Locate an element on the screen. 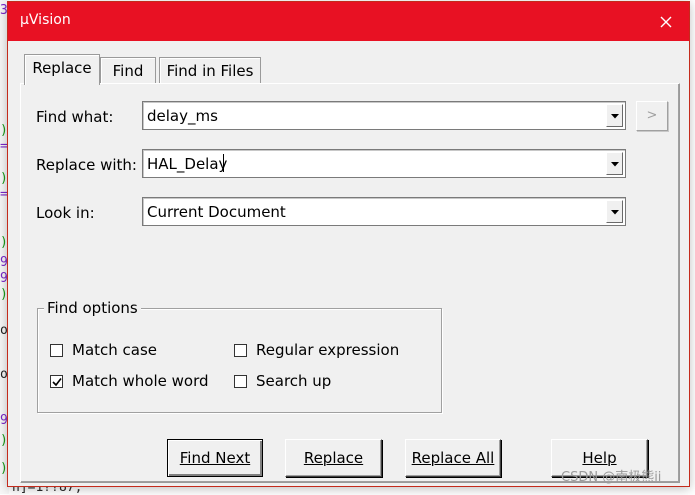  find-next-button: Find Next is located at coordinates (215, 458).